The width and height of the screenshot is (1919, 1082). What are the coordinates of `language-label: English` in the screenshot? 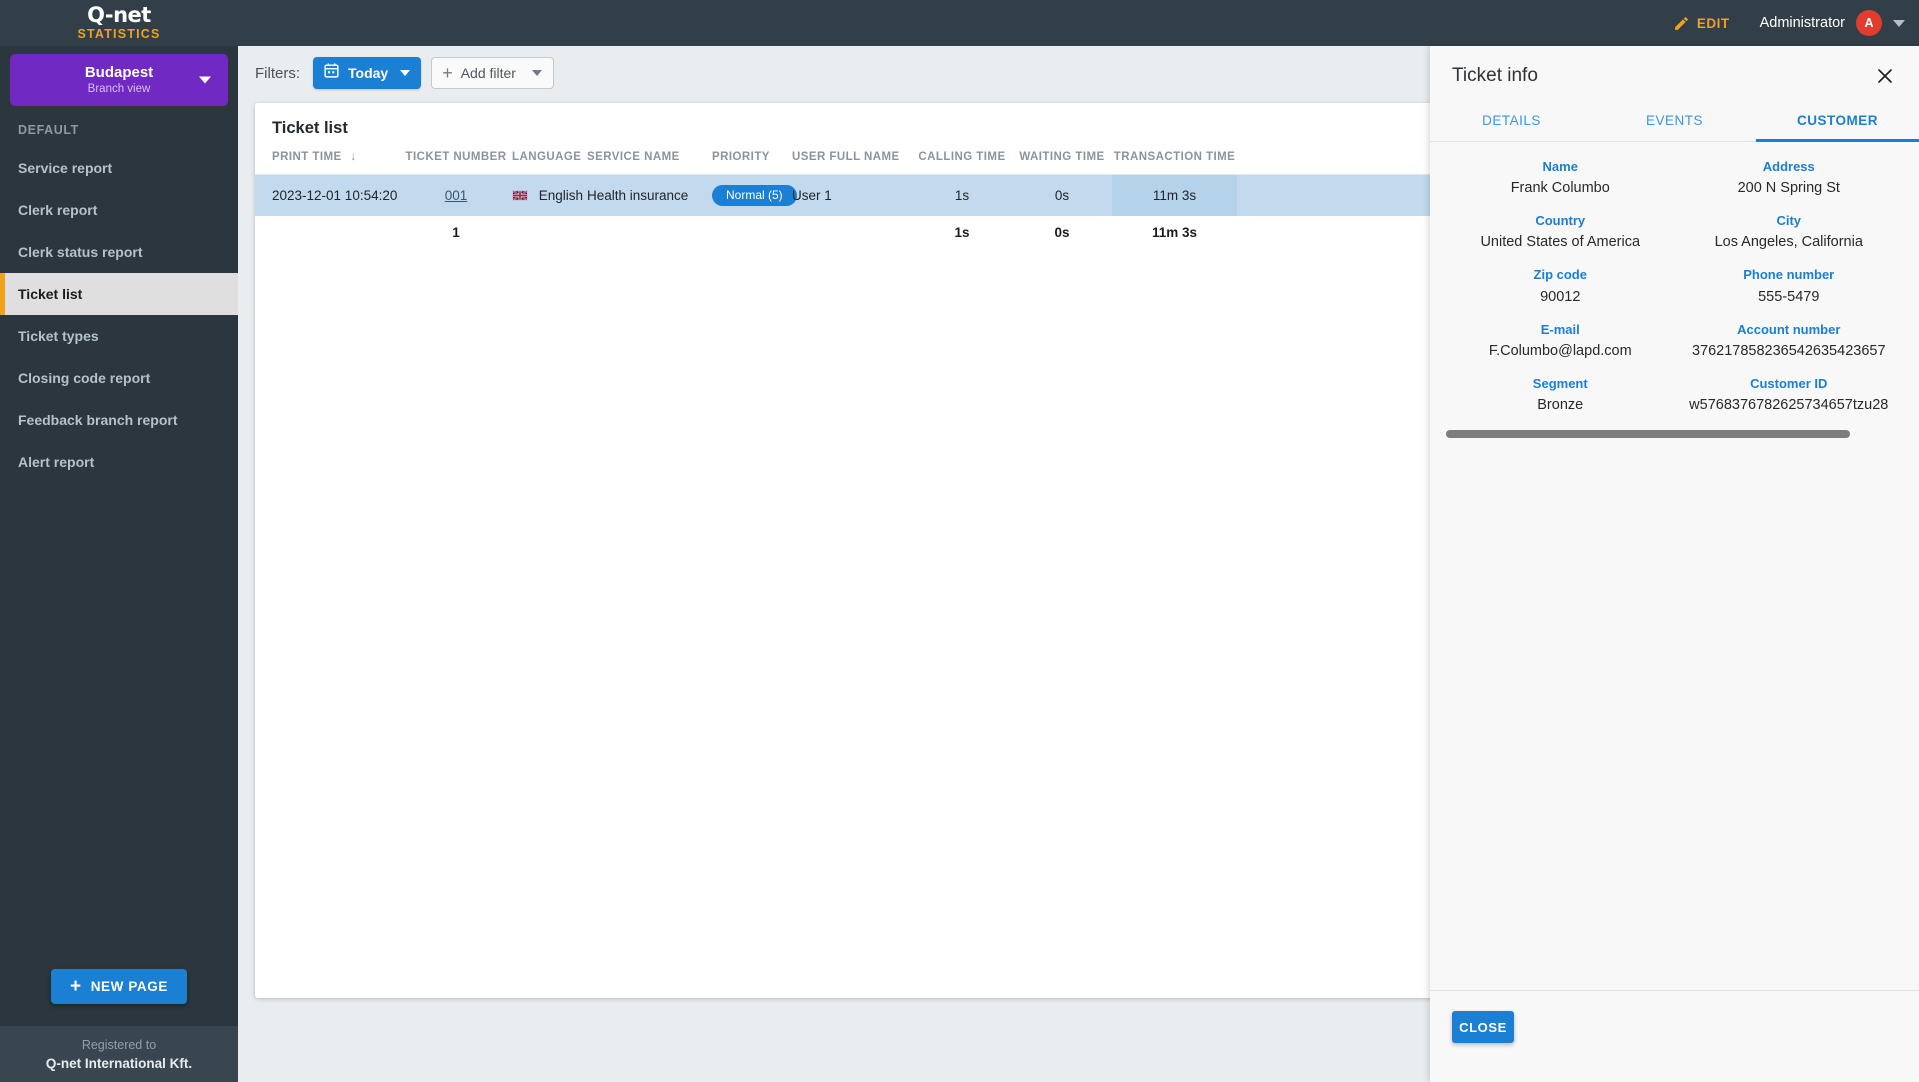 It's located at (561, 195).